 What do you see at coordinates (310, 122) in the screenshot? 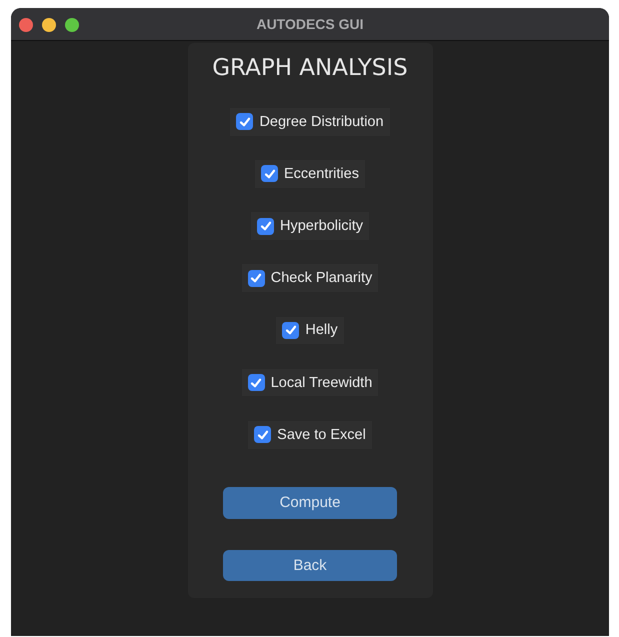
I see `option-checkbox: Degree Distribution` at bounding box center [310, 122].